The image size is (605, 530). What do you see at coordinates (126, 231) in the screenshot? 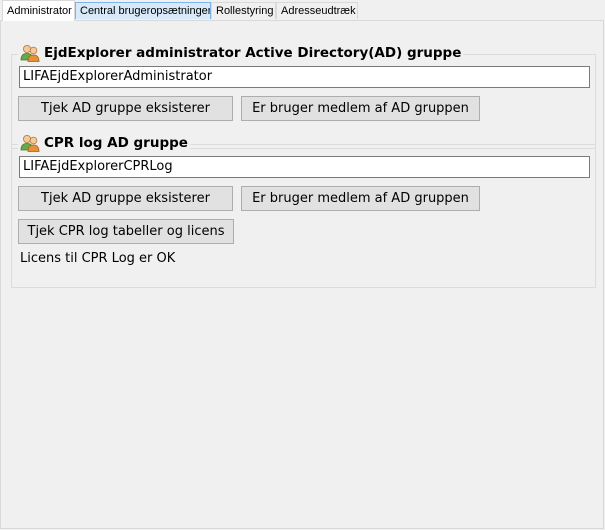
I see `cpr-check-tables-license-button: Tjek CPR log tabeller og licens` at bounding box center [126, 231].